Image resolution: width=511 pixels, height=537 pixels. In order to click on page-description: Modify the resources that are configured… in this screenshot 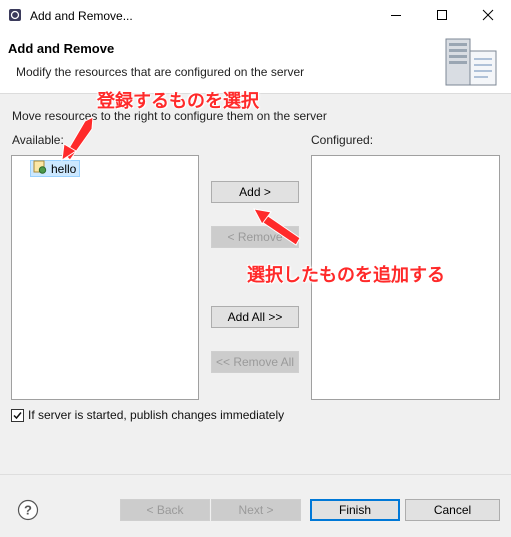, I will do `click(160, 72)`.